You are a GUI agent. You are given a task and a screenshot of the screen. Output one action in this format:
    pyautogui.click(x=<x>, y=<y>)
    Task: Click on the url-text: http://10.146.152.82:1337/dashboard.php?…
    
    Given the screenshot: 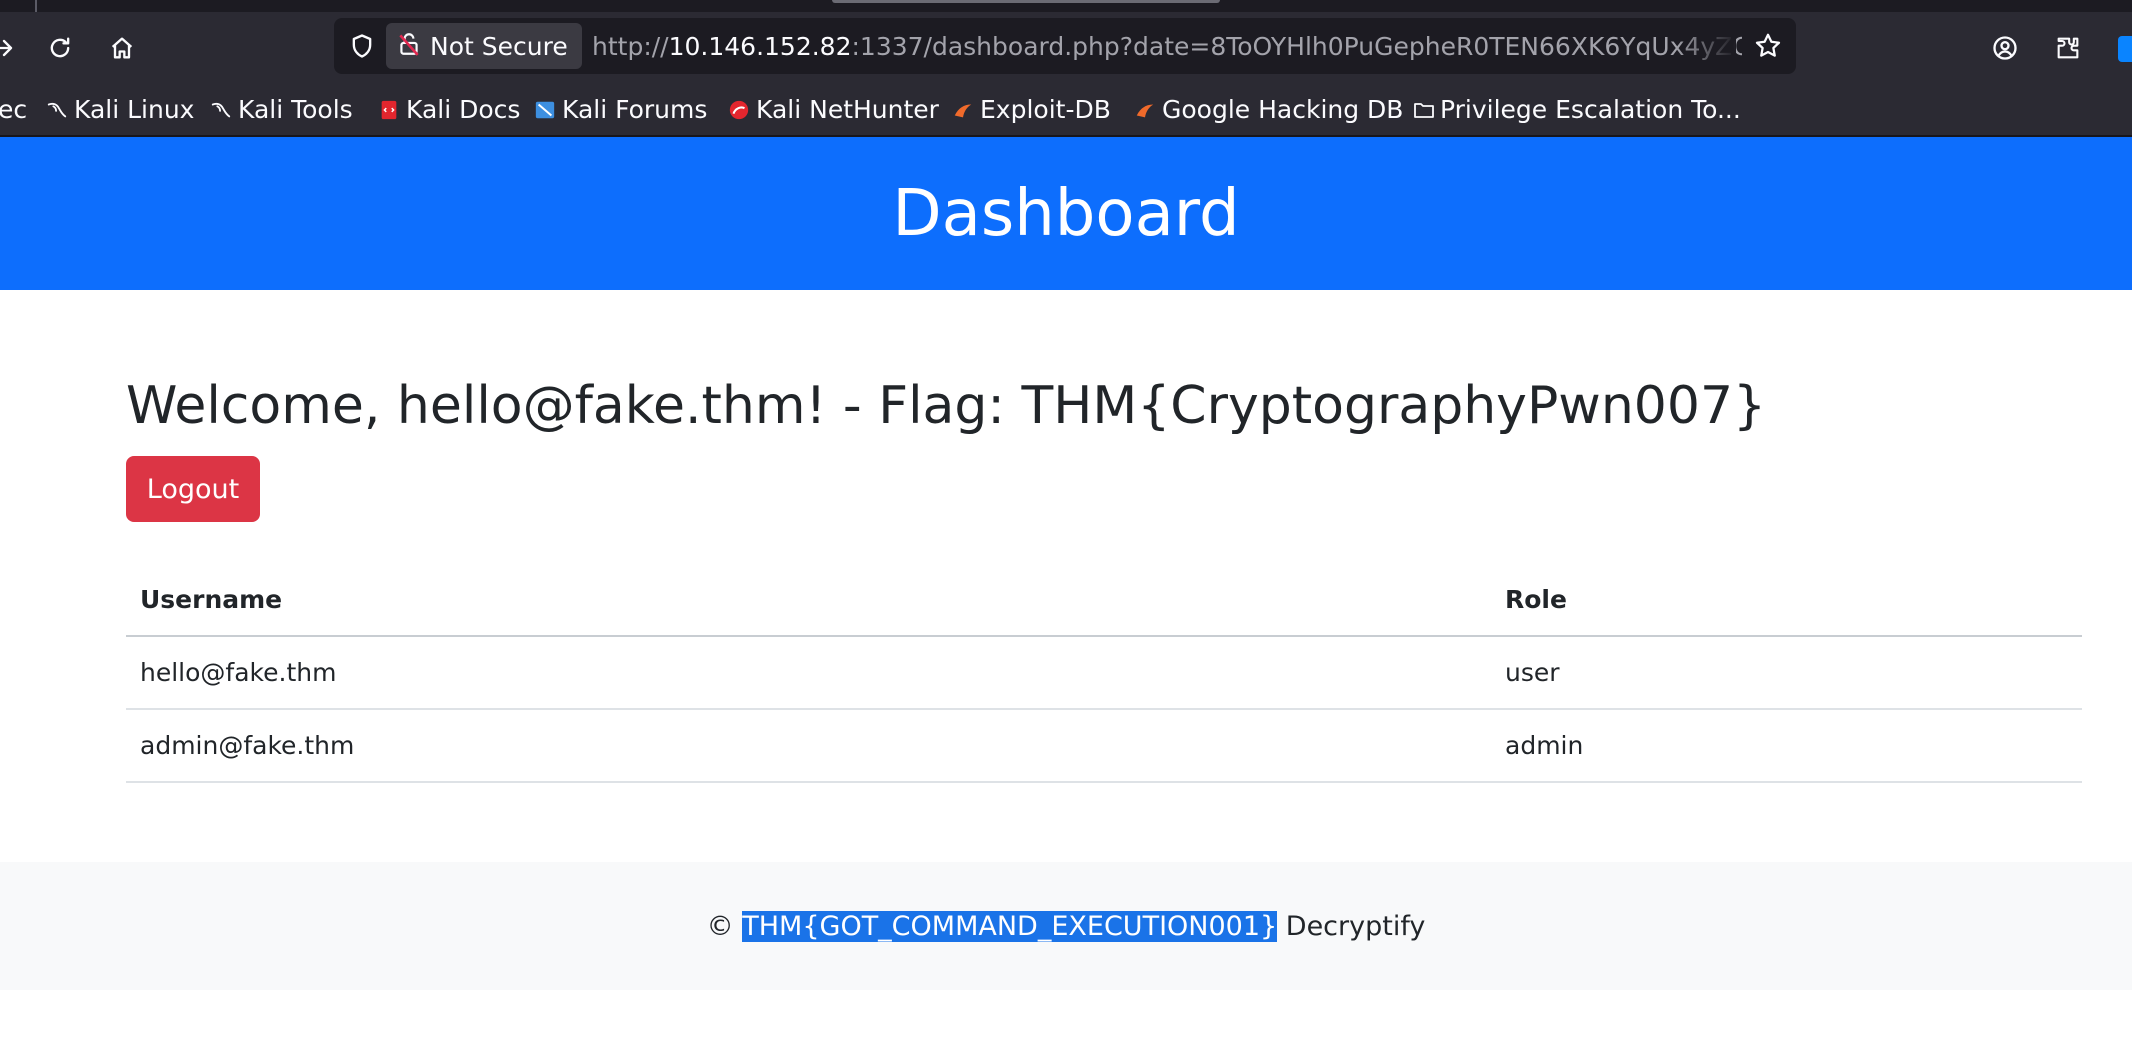 What is the action you would take?
    pyautogui.click(x=1167, y=46)
    